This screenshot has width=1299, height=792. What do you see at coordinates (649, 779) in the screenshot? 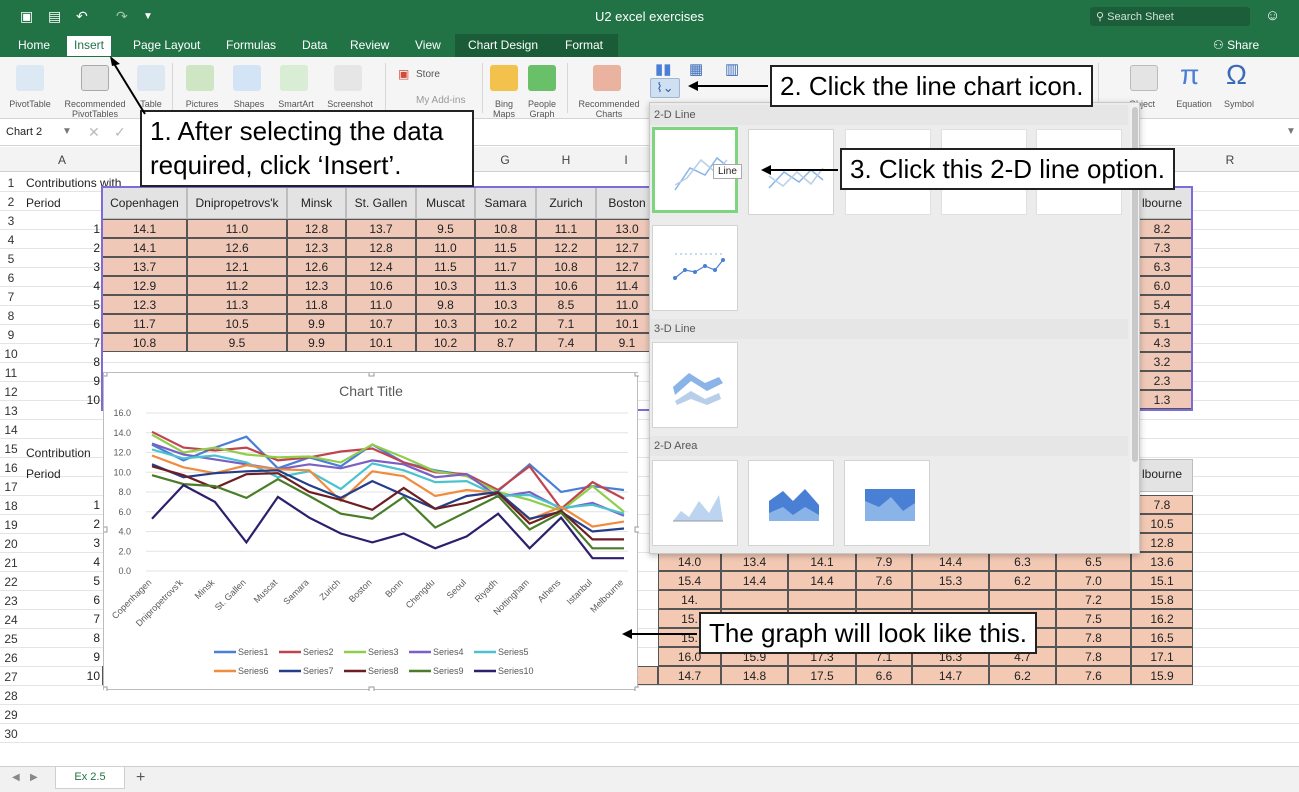
I see `sheet-tab-bar: ◀ ▶ Ex 2.5 +` at bounding box center [649, 779].